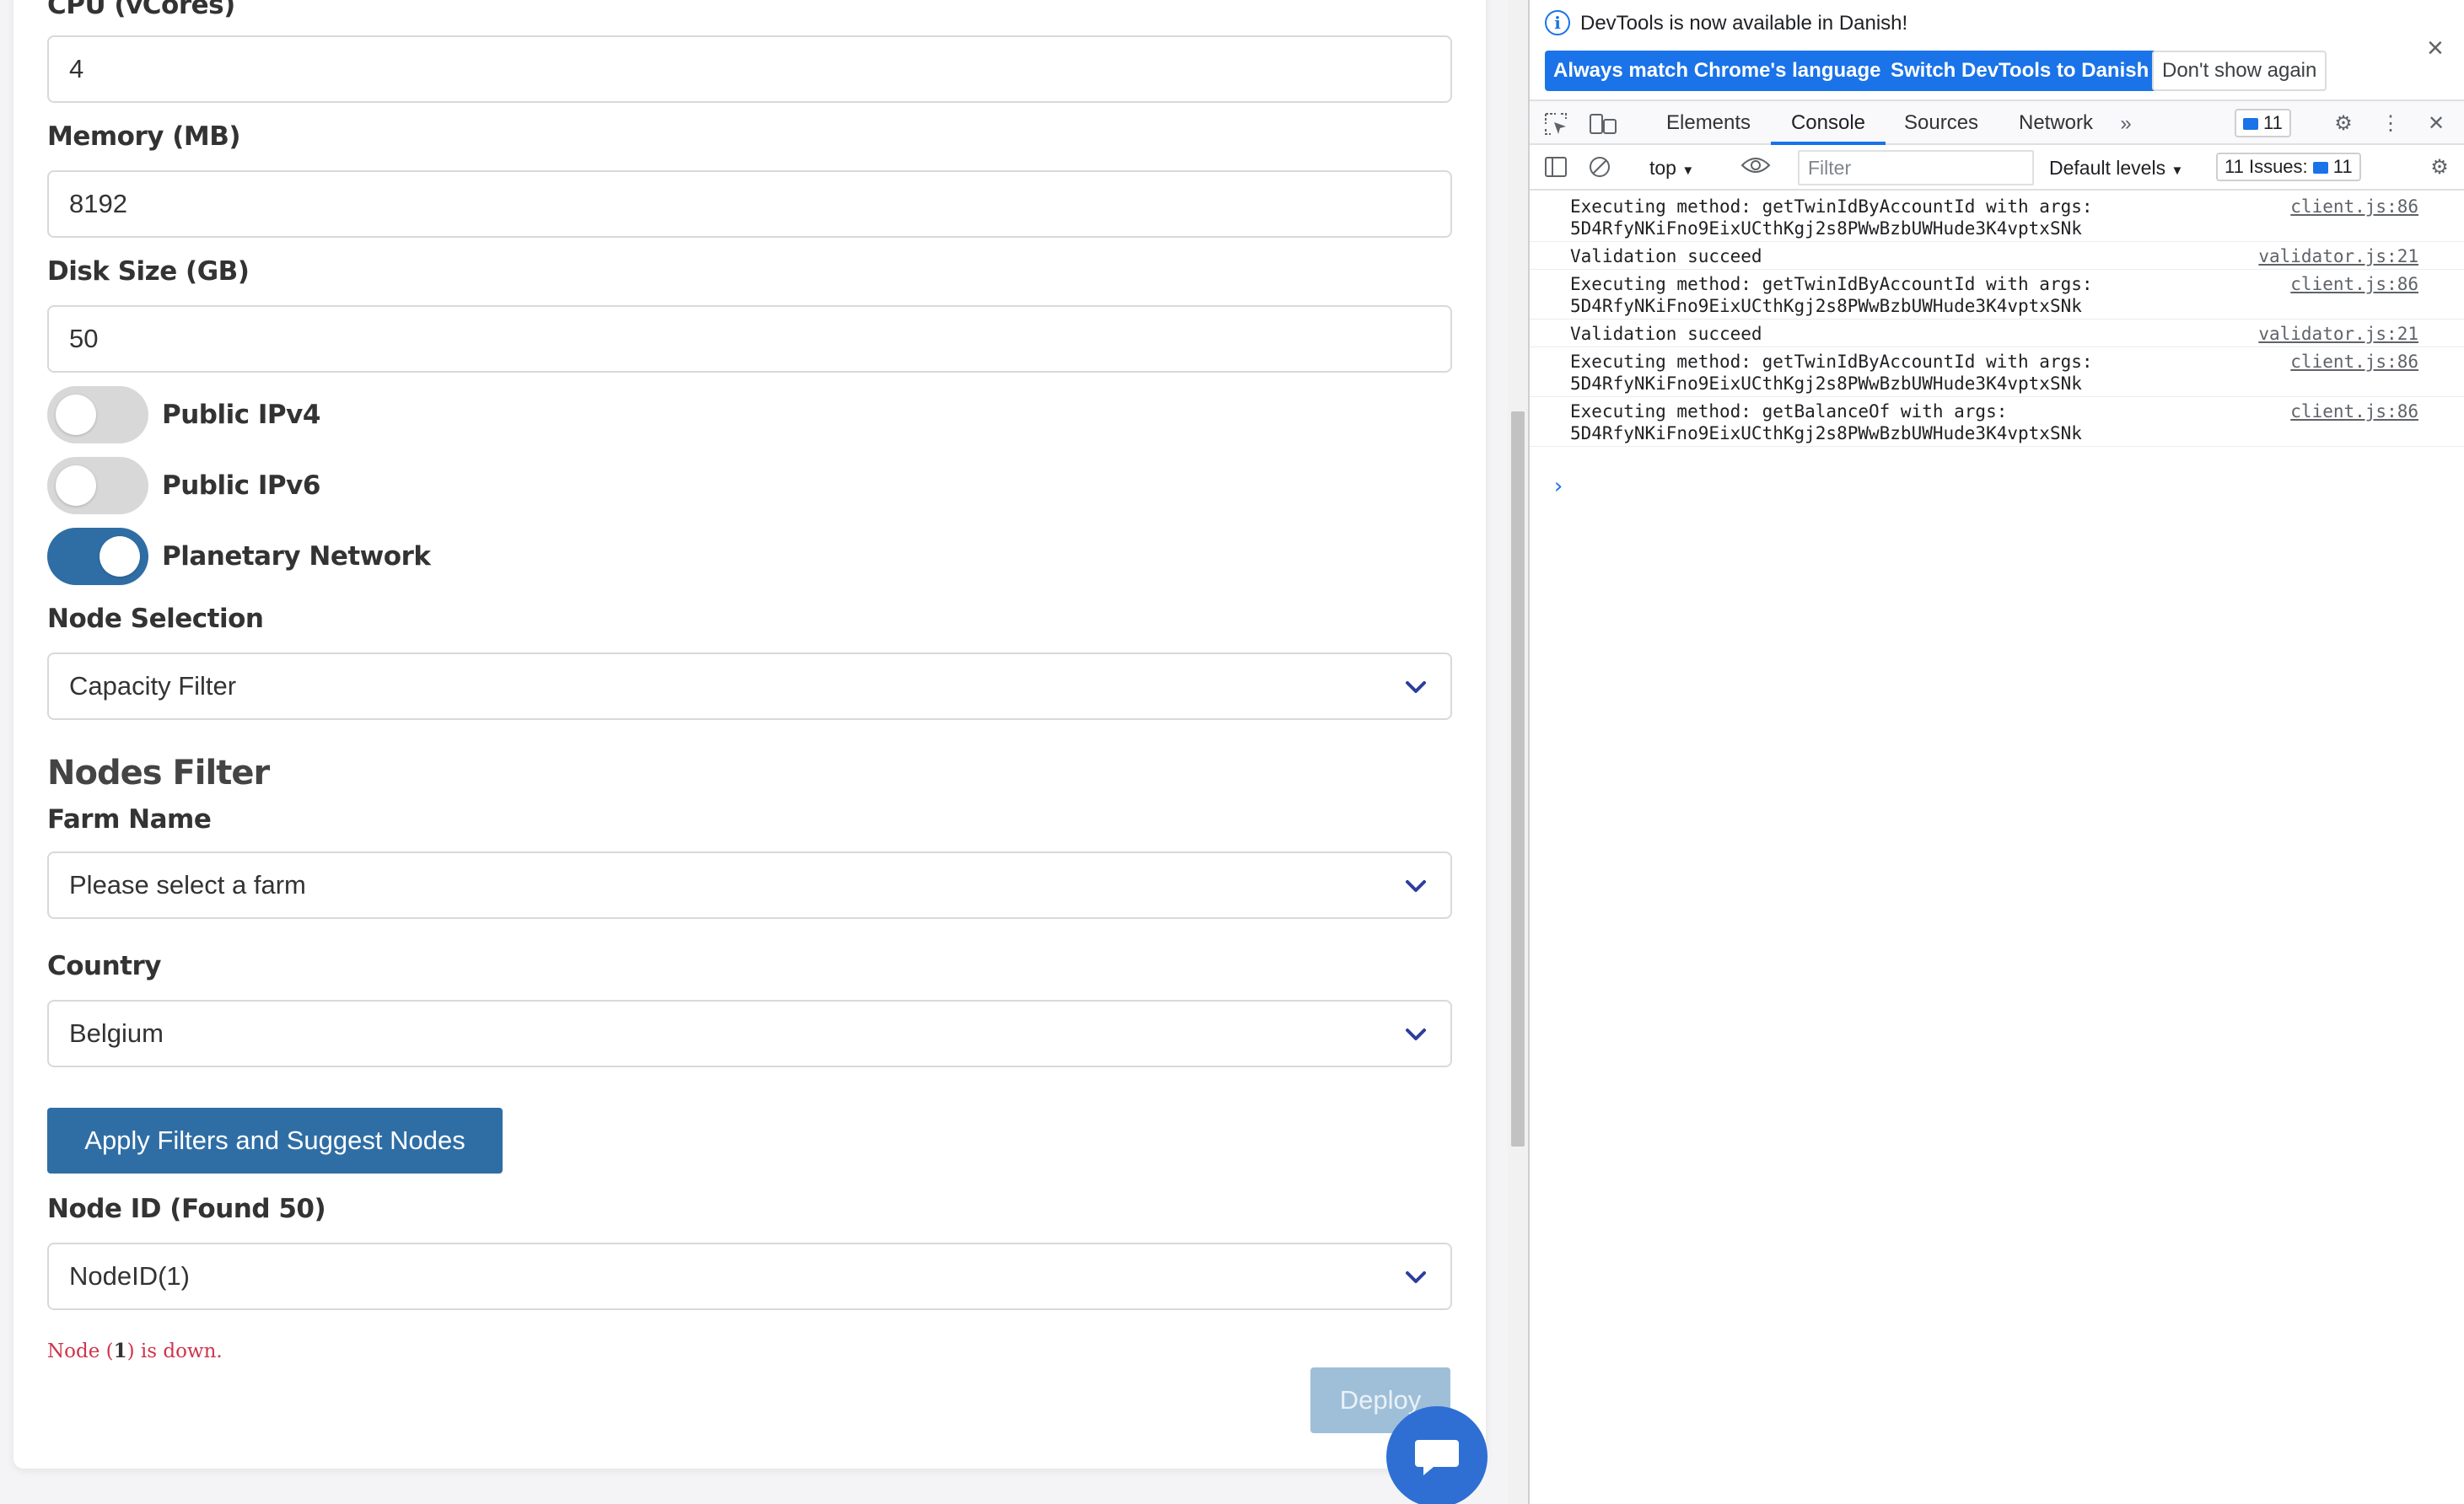 The image size is (2464, 1504). What do you see at coordinates (158, 773) in the screenshot?
I see `nodes-filter-heading: Nodes Filter` at bounding box center [158, 773].